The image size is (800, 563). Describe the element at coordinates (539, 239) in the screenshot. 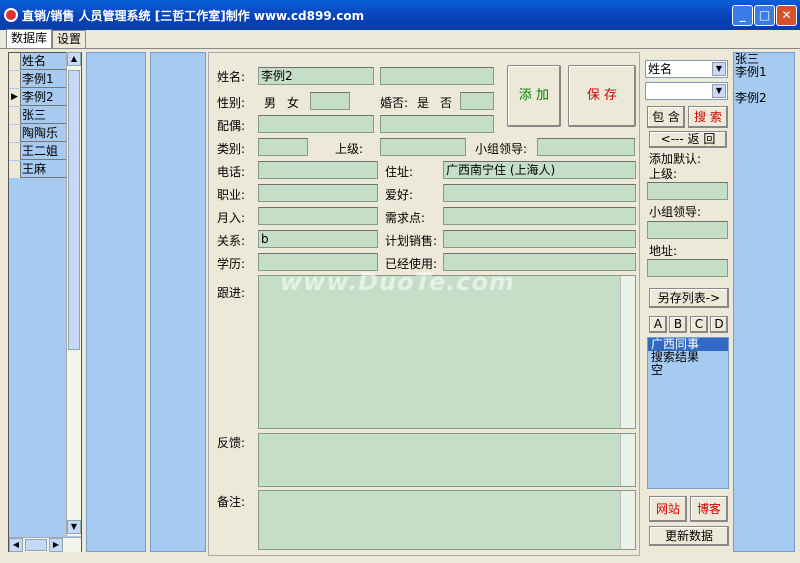

I see `plan-field` at that location.